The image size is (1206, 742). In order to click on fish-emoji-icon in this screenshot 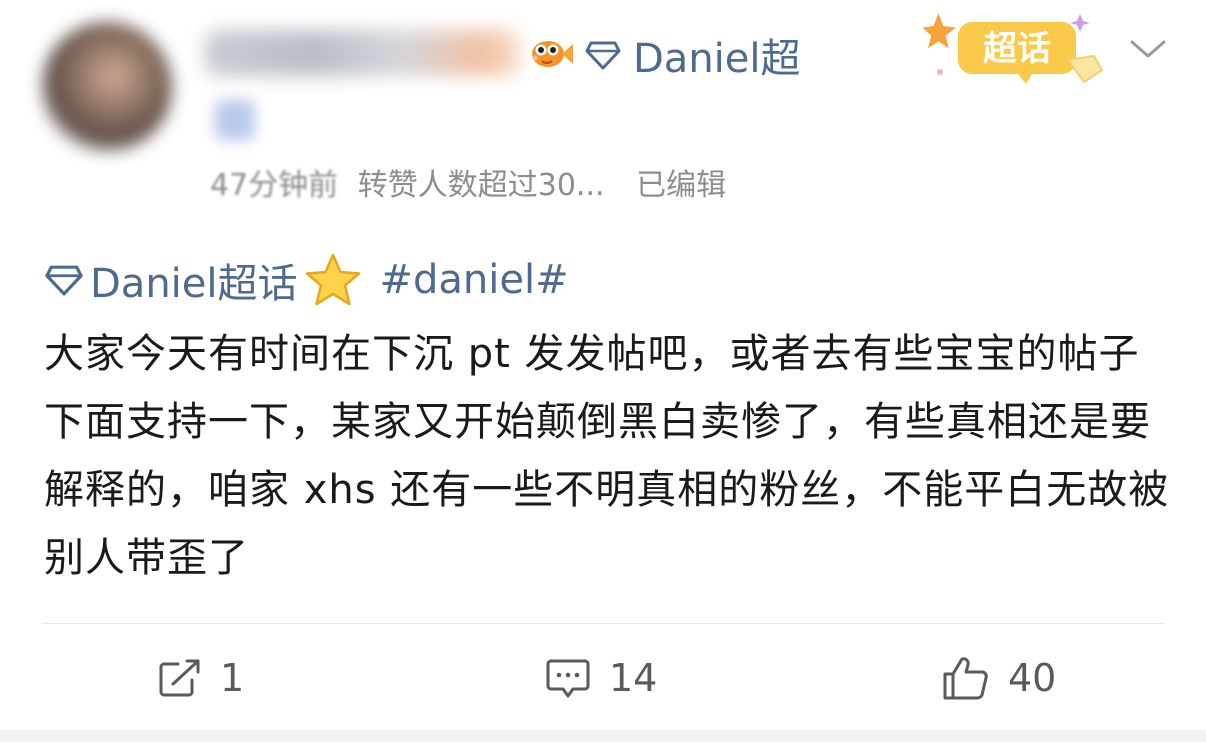, I will do `click(552, 54)`.